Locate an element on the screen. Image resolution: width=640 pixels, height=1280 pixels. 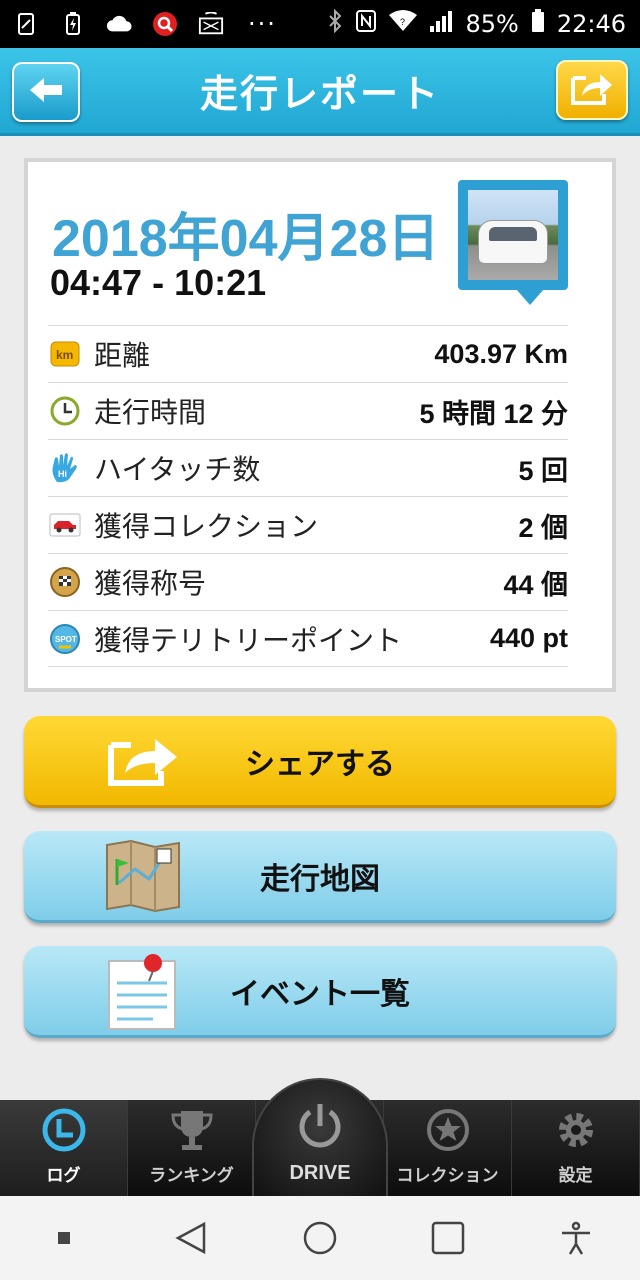
clock-time: 22:46 is located at coordinates (591, 24).